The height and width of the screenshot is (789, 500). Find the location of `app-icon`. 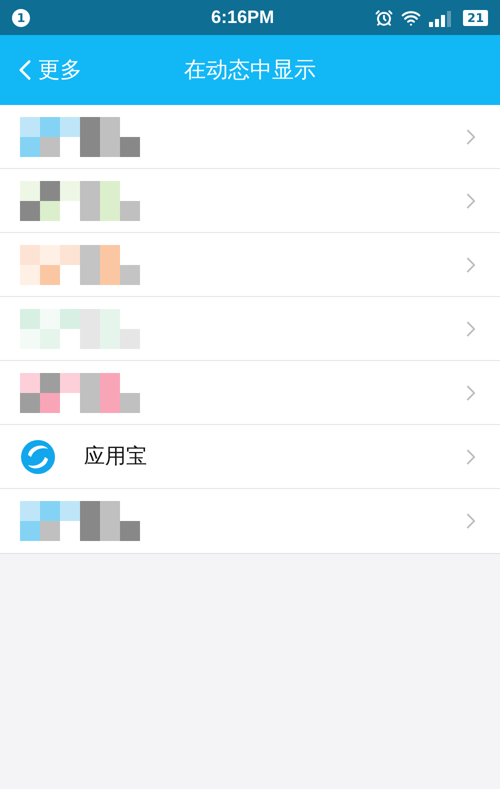

app-icon is located at coordinates (38, 456).